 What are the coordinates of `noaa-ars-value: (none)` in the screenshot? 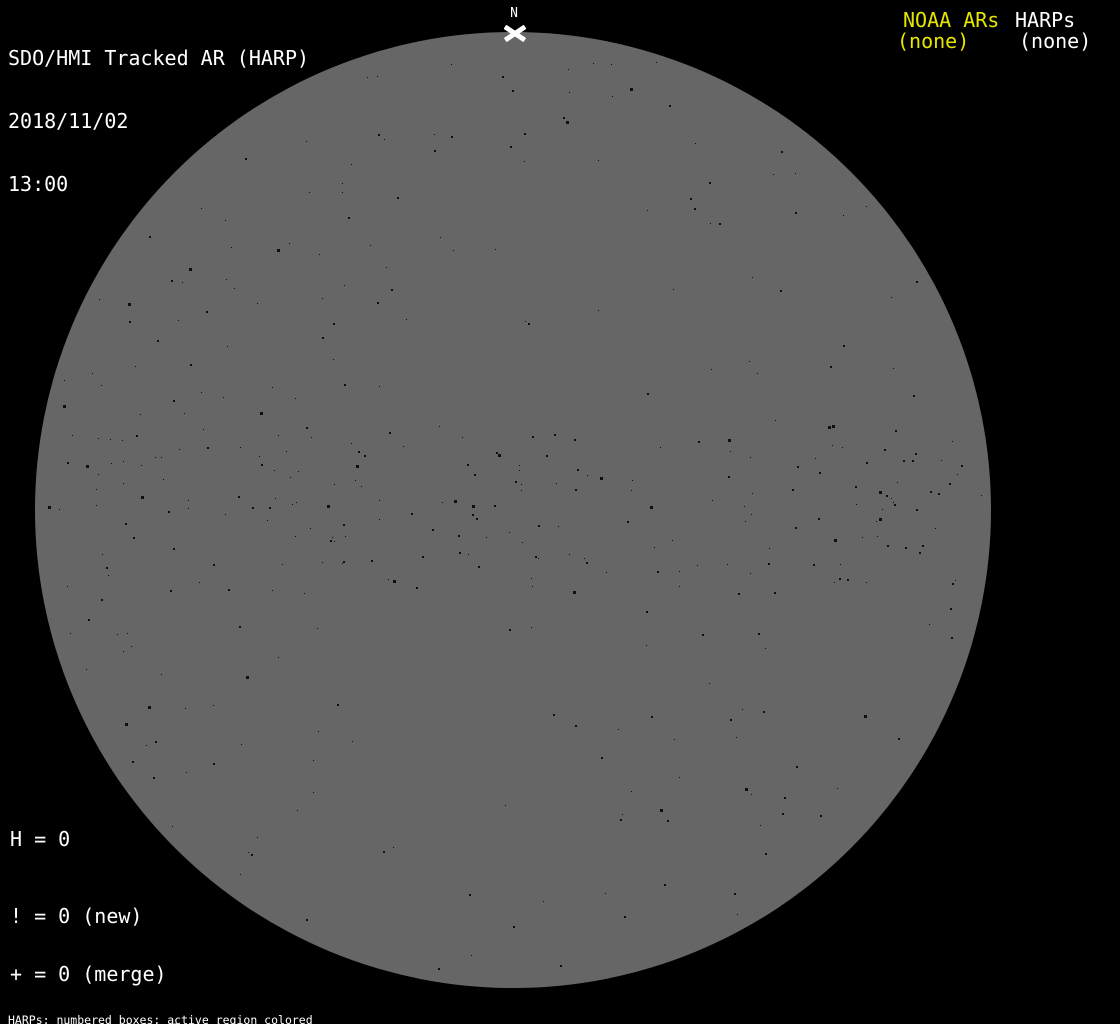 It's located at (933, 41).